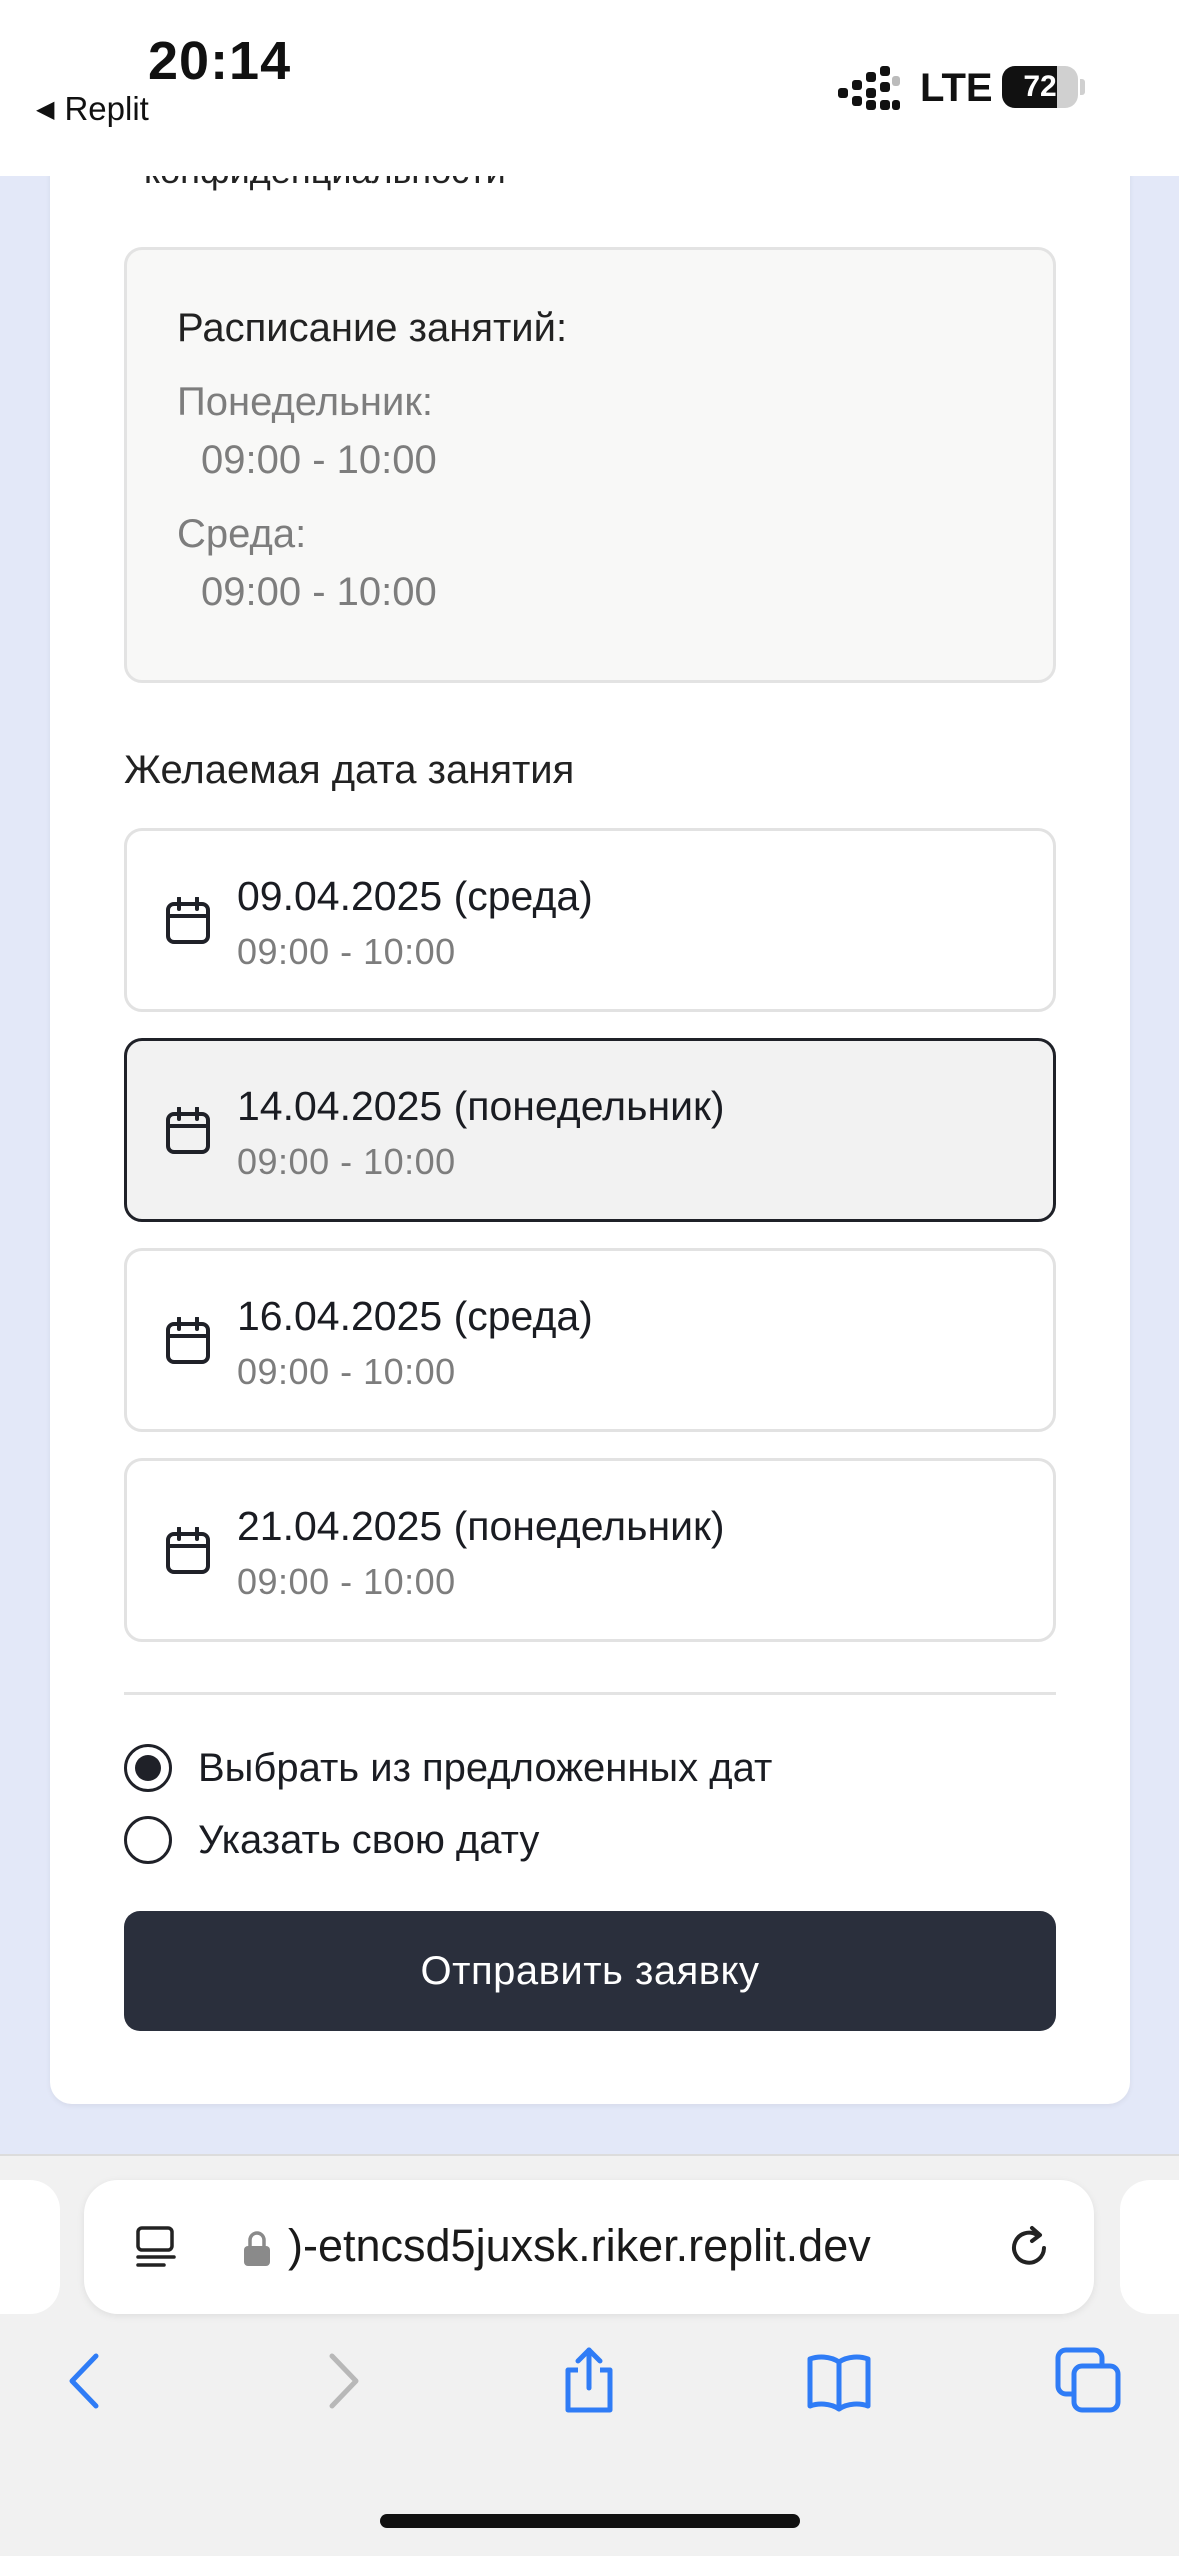  What do you see at coordinates (485, 1767) in the screenshot?
I see `radio-label: Выбрать из предложенных дат` at bounding box center [485, 1767].